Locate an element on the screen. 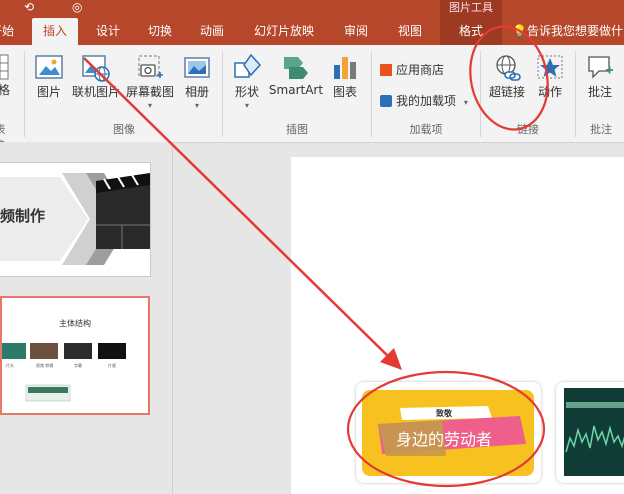 This screenshot has width=624, height=494. online-picture-icon is located at coordinates (96, 68).